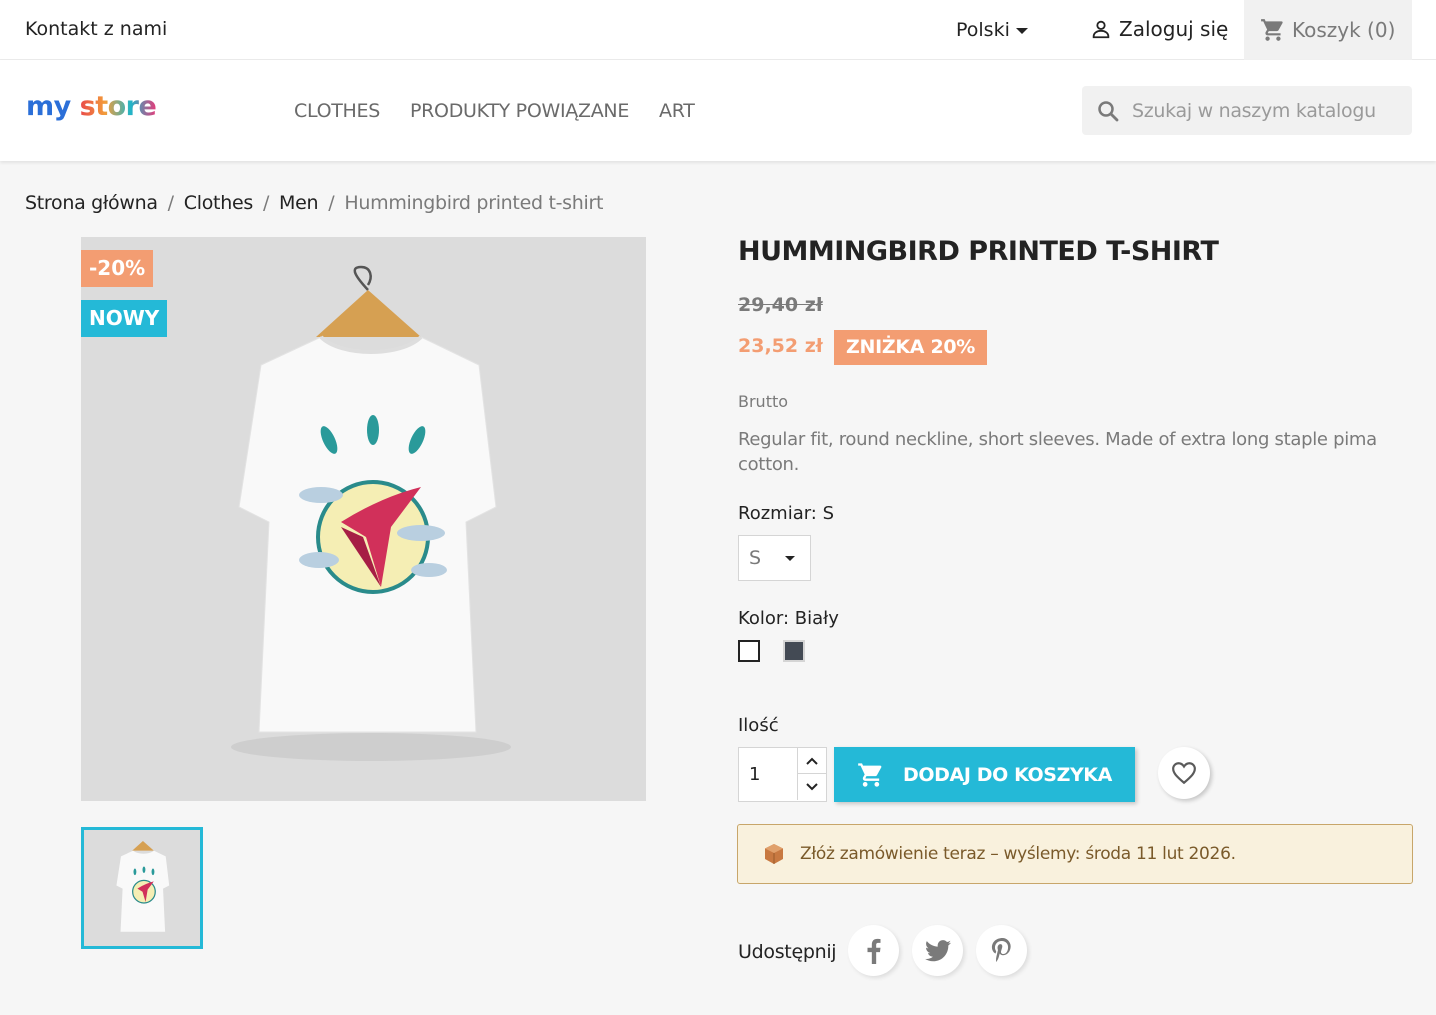 Image resolution: width=1436 pixels, height=1015 pixels. Describe the element at coordinates (718, 110) in the screenshot. I see `main-header: my store CLOTHES PRODUKTY POWIĄZANE ART` at that location.